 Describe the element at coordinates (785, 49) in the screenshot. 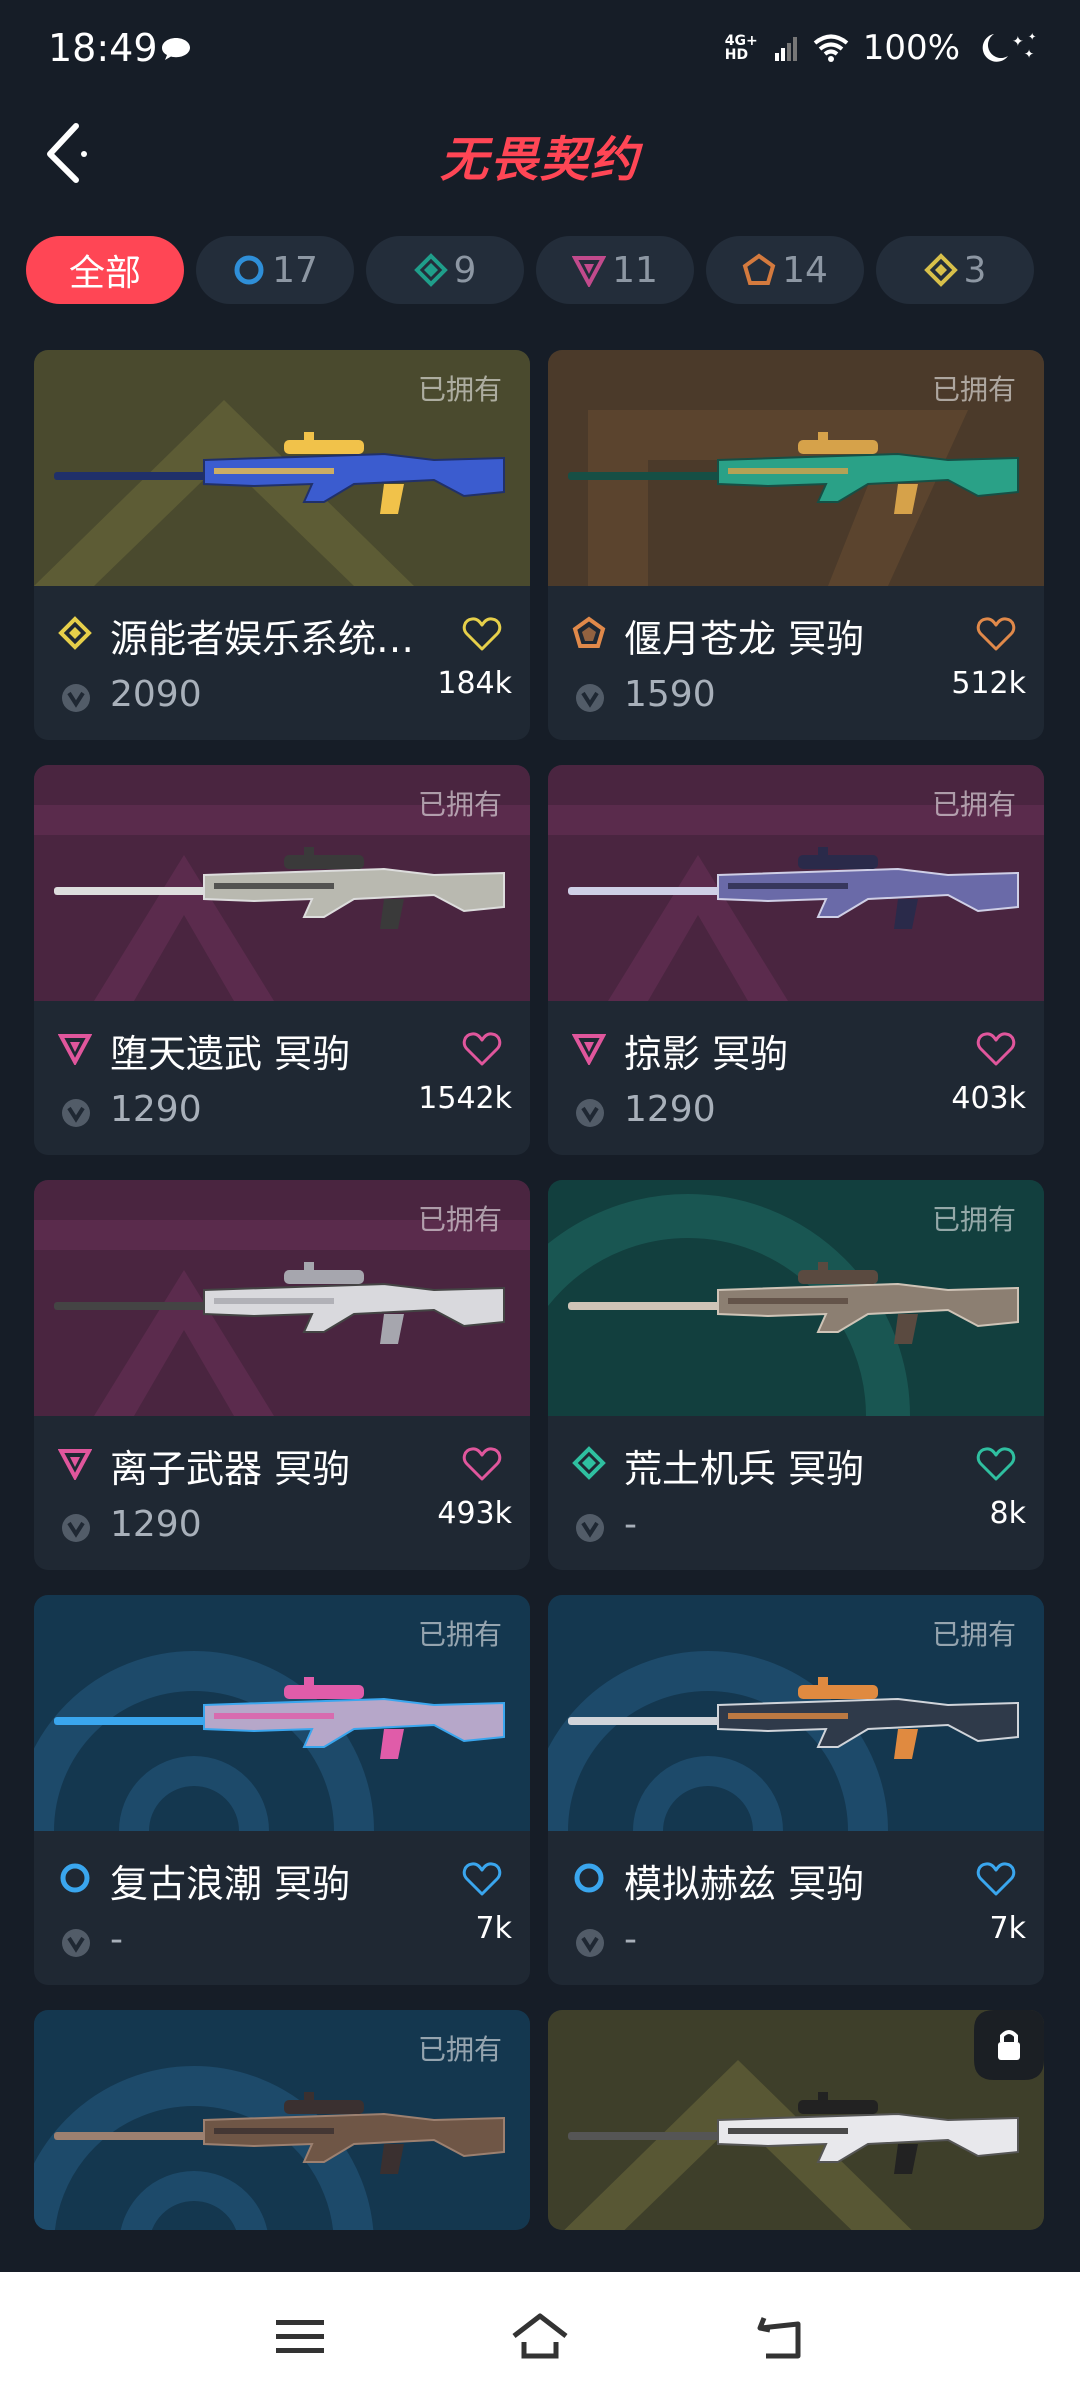

I see `signal-icon` at that location.